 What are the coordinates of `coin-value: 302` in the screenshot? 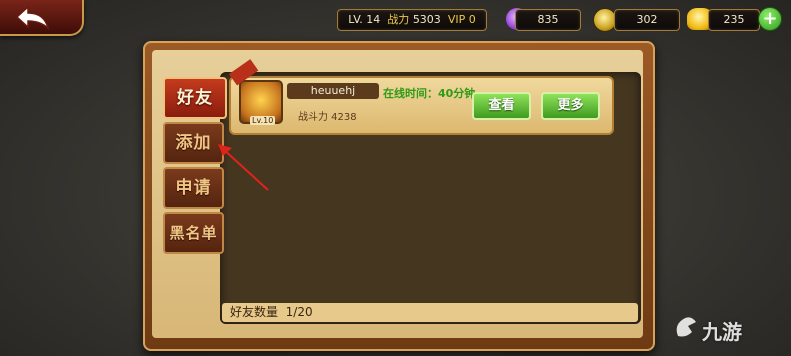 It's located at (647, 19).